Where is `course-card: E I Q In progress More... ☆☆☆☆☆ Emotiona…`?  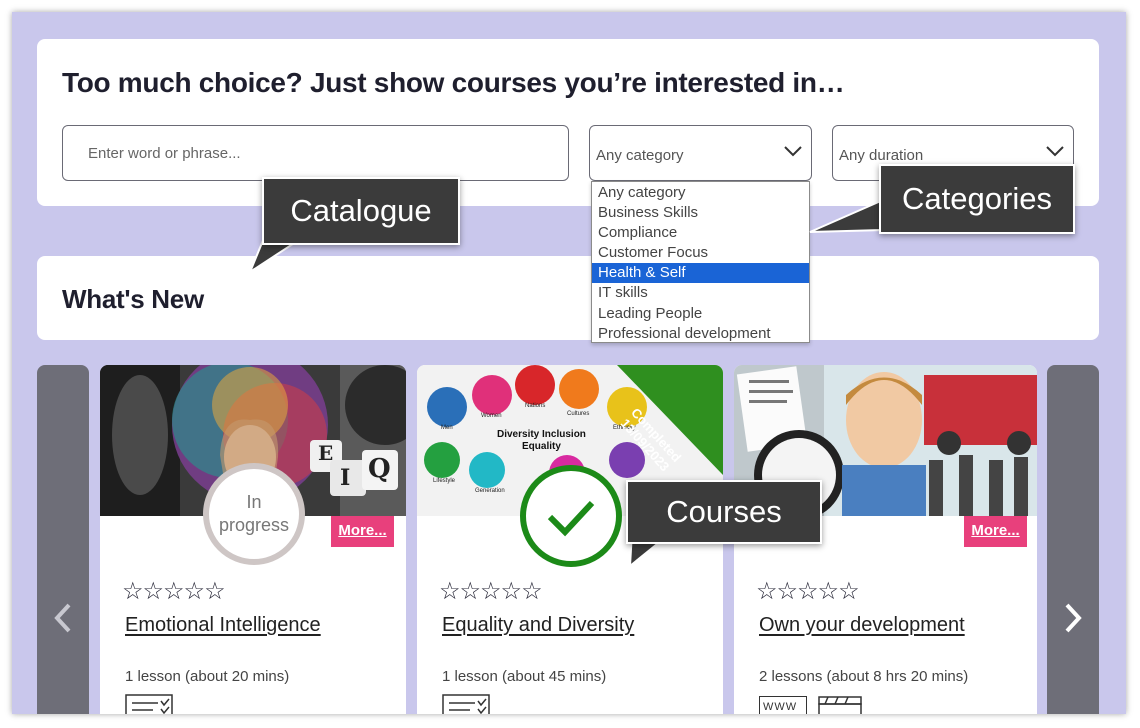
course-card: E I Q In progress More... ☆☆☆☆☆ Emotiona… is located at coordinates (253, 539).